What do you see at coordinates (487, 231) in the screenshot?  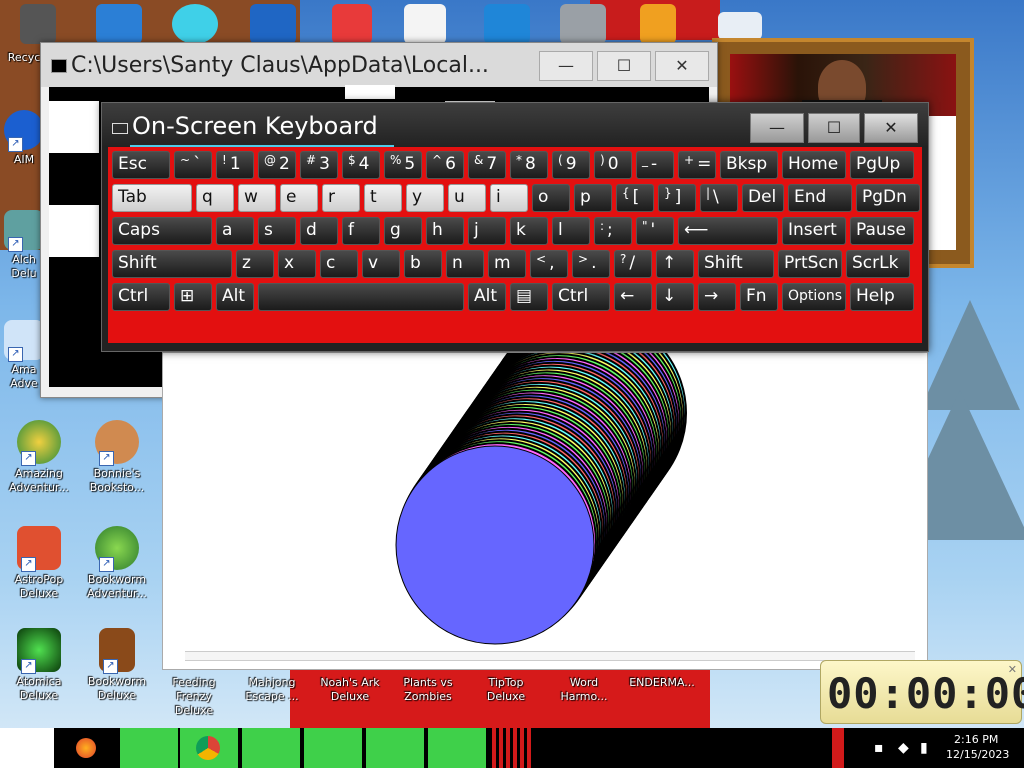 I see `key-j: j` at bounding box center [487, 231].